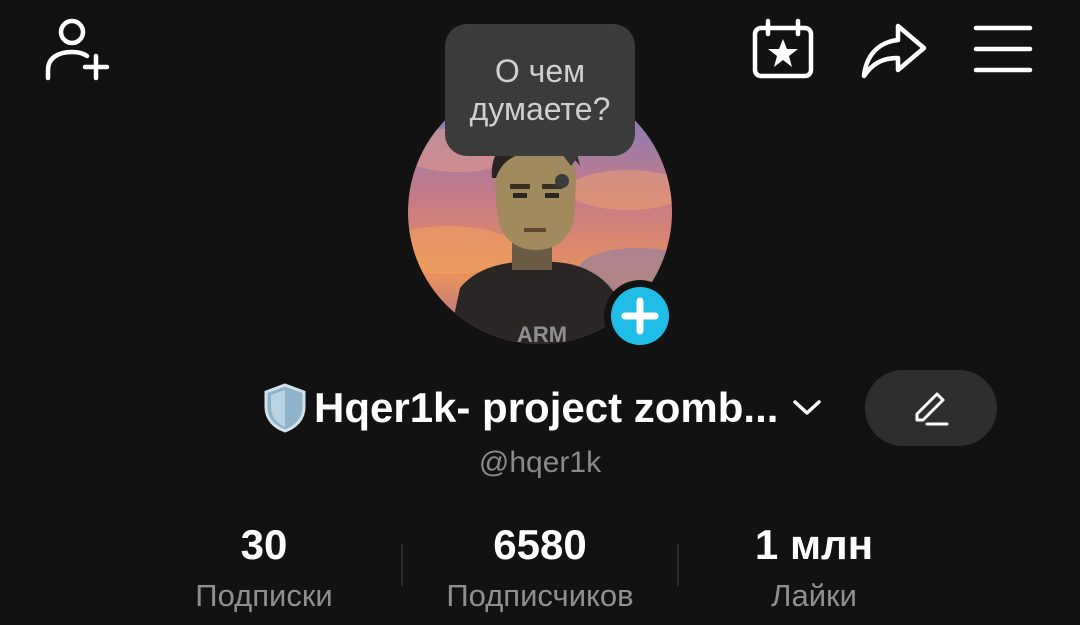 The image size is (1080, 625). Describe the element at coordinates (542, 333) in the screenshot. I see `svg-text: ARM` at that location.